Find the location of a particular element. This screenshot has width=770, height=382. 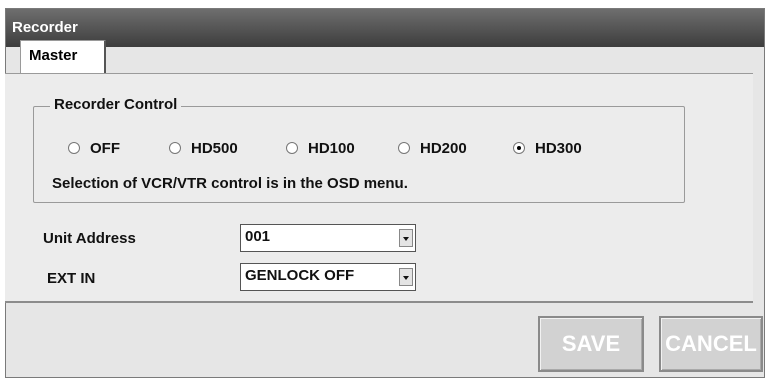

radio-hd500: HD500 is located at coordinates (203, 148).